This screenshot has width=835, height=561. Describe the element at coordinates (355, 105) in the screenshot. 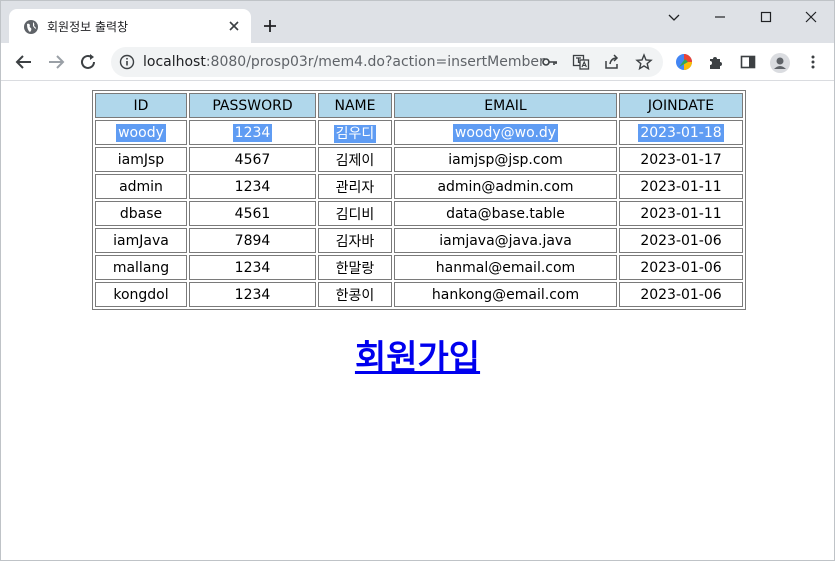

I see `header-name: NAME` at that location.